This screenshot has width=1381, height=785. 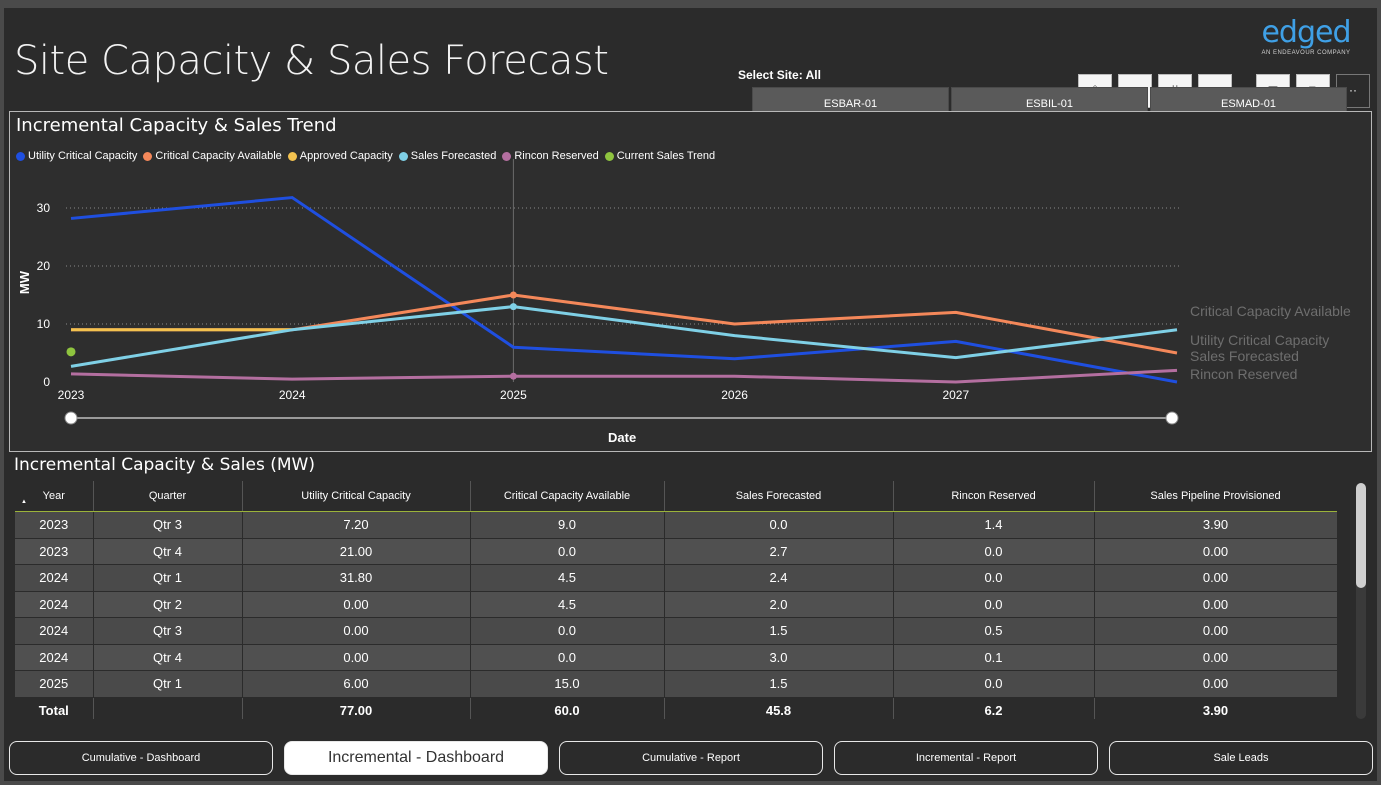 What do you see at coordinates (1172, 418) in the screenshot?
I see `date-range-end-handle` at bounding box center [1172, 418].